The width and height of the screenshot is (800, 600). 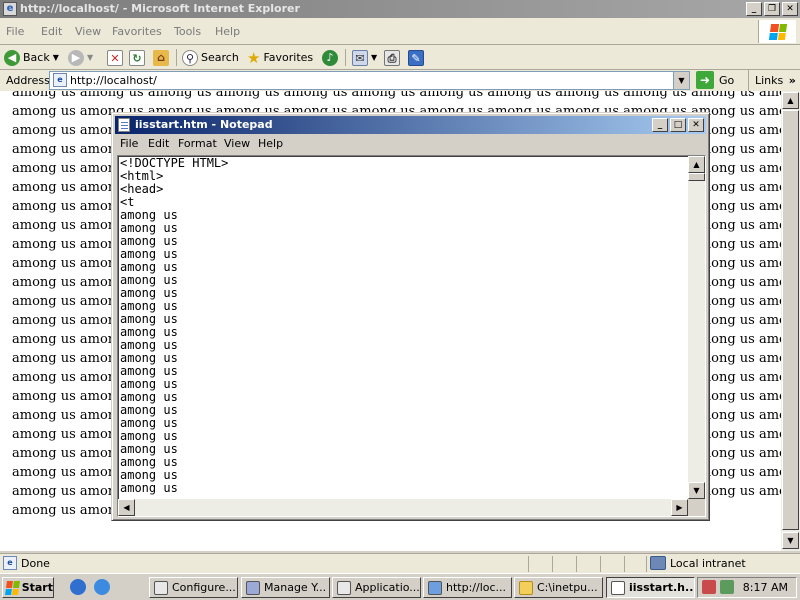 What do you see at coordinates (410, 144) in the screenshot?
I see `notepad-menu-bar: File Edit Format View Help` at bounding box center [410, 144].